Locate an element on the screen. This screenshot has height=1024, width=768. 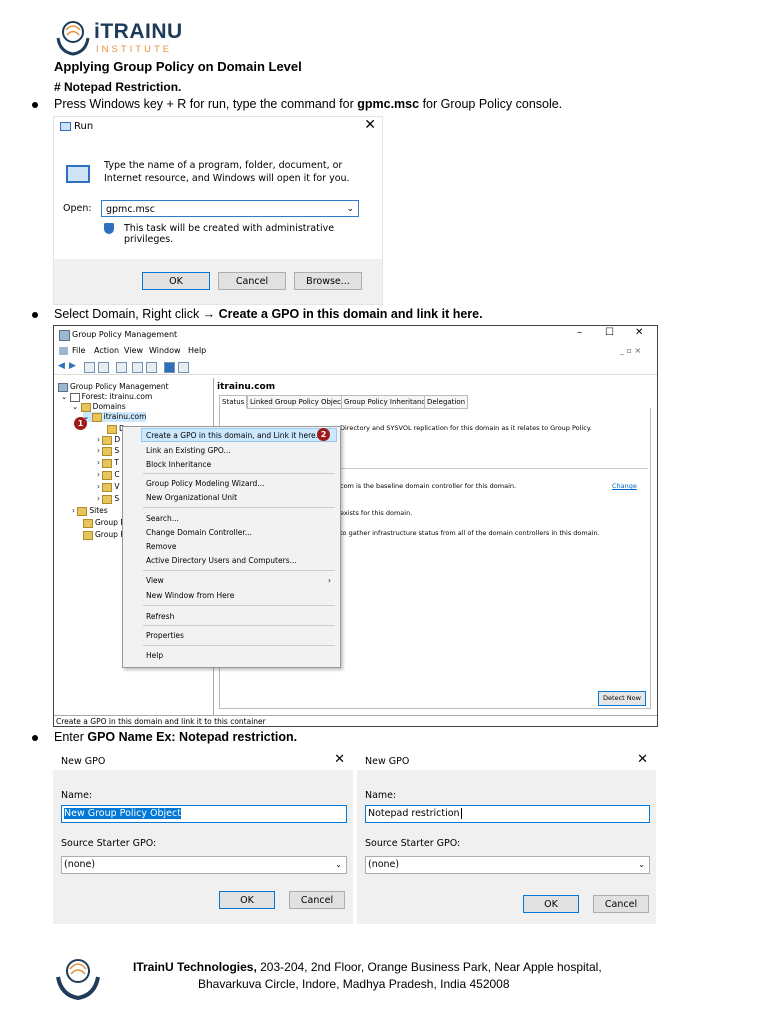
tree-forest: ⌄ Forest: itrainu.com is located at coordinates (106, 397).